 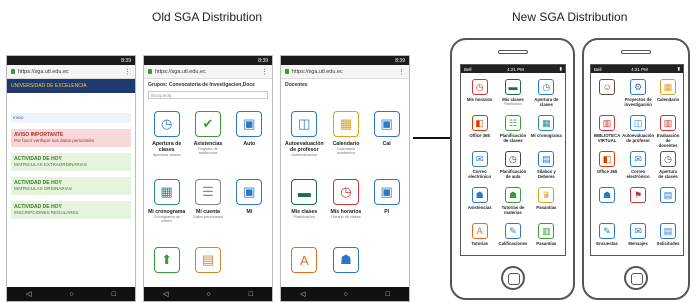 What do you see at coordinates (668, 130) in the screenshot?
I see `app-tile: ▥ Evaluación de docentes` at bounding box center [668, 130].